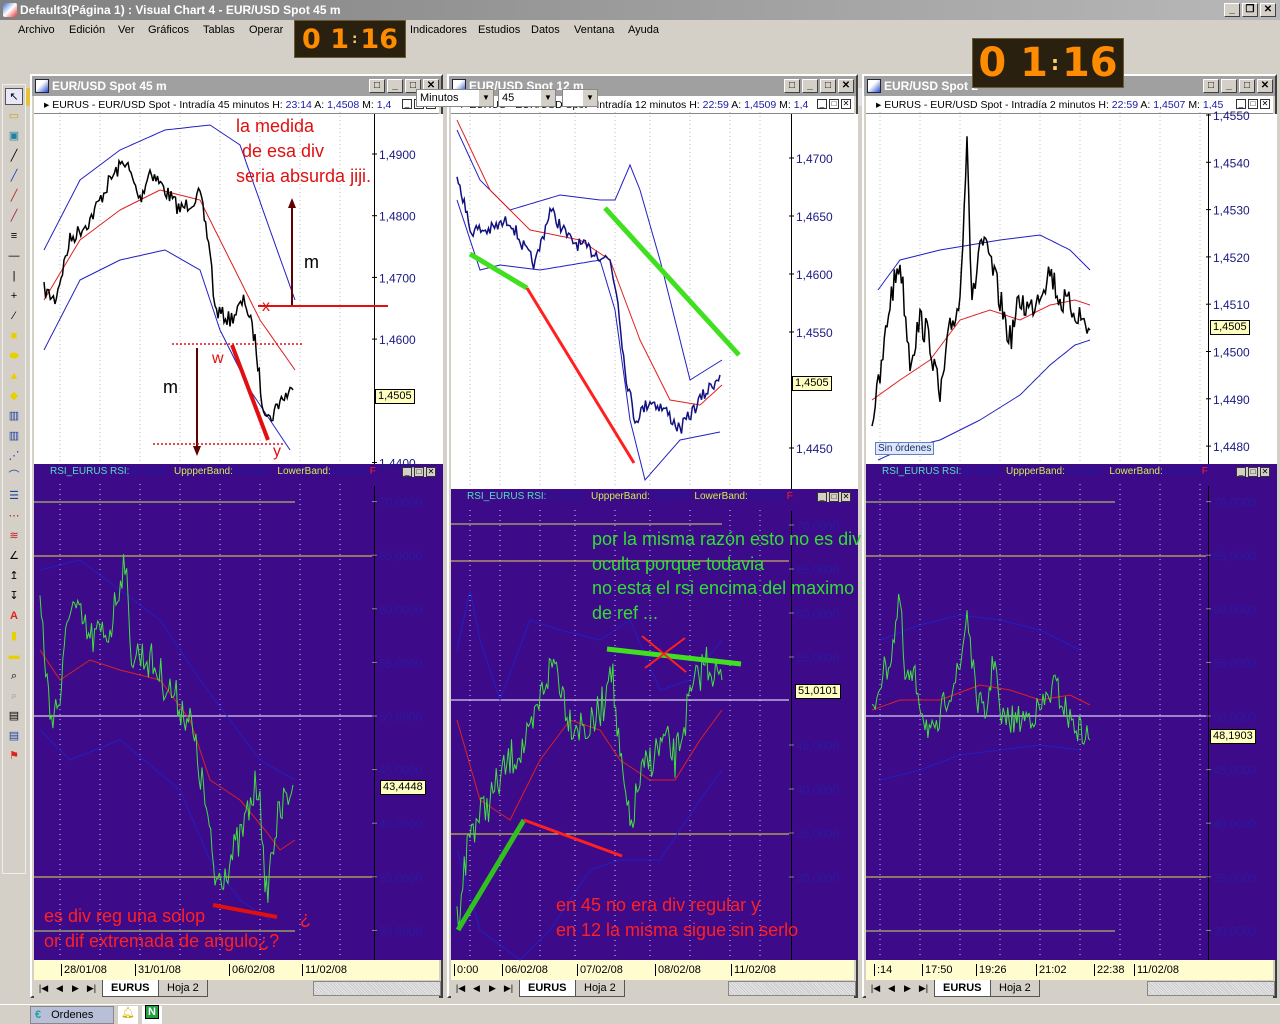 This screenshot has height=1024, width=1280. Describe the element at coordinates (14, 636) in the screenshot. I see `note-icon: ▮` at that location.